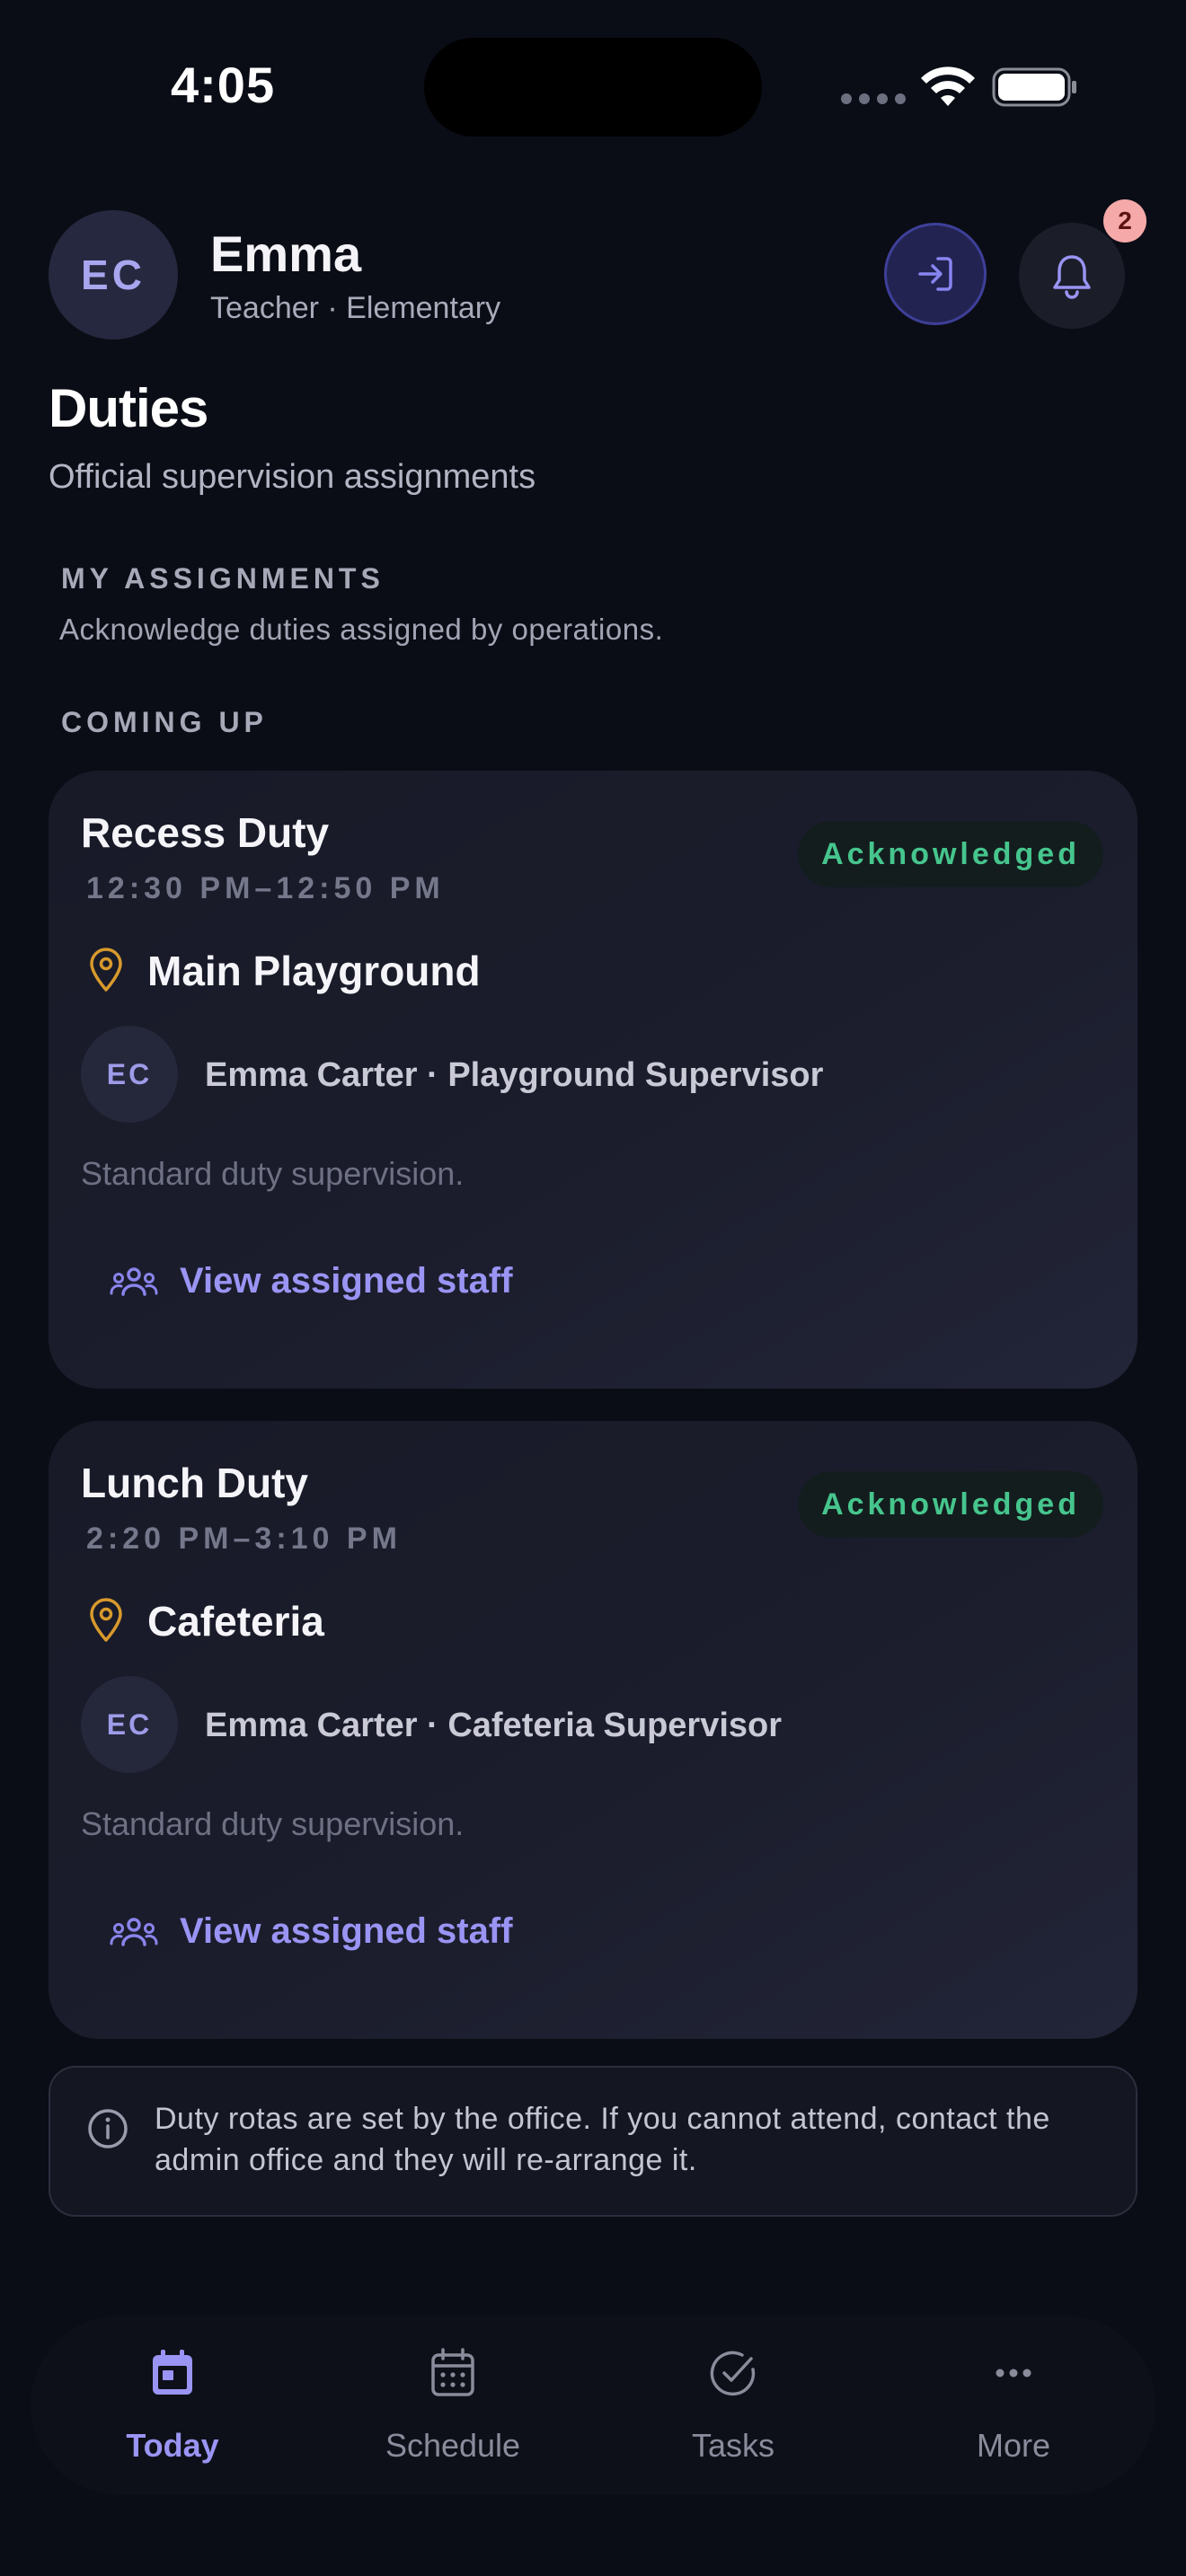  What do you see at coordinates (223, 578) in the screenshot?
I see `section-label: MY ASSIGNMENTS` at bounding box center [223, 578].